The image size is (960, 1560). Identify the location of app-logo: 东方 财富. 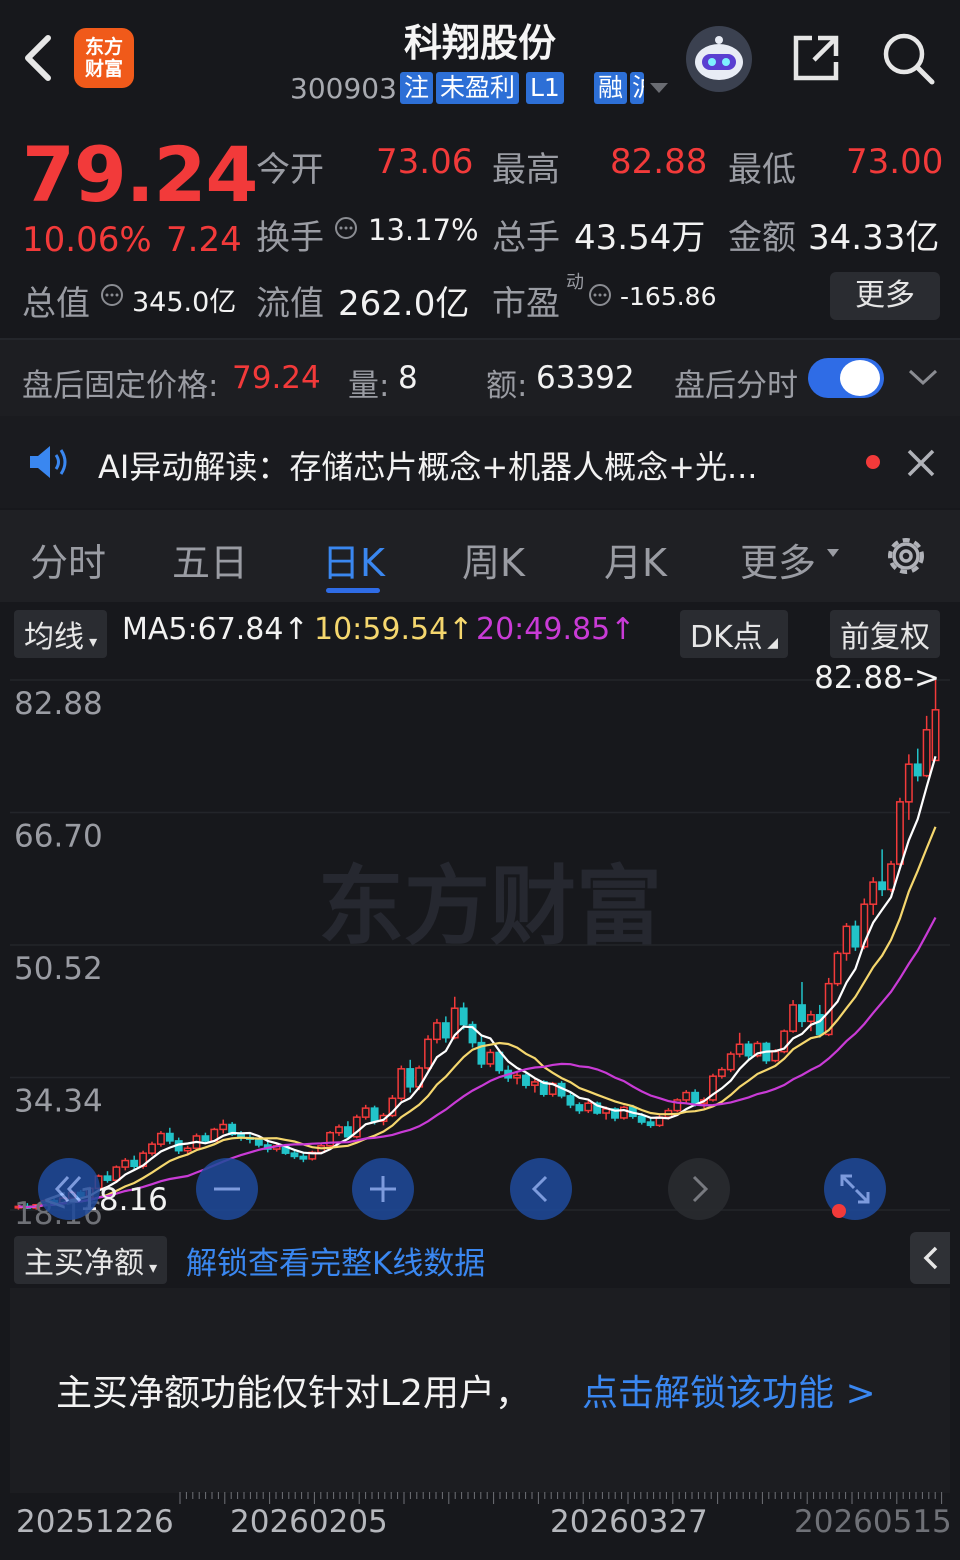
(104, 58).